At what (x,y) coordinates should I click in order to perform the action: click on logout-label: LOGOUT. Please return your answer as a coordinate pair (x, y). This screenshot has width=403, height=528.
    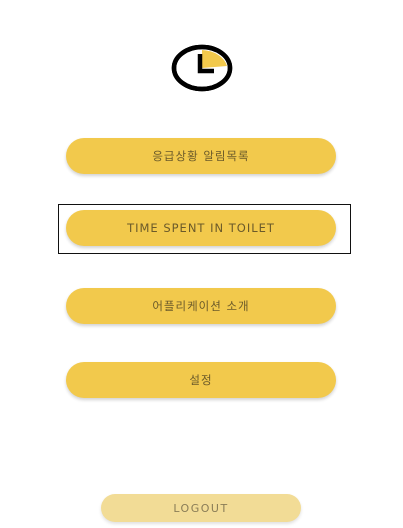
    Looking at the image, I should click on (201, 508).